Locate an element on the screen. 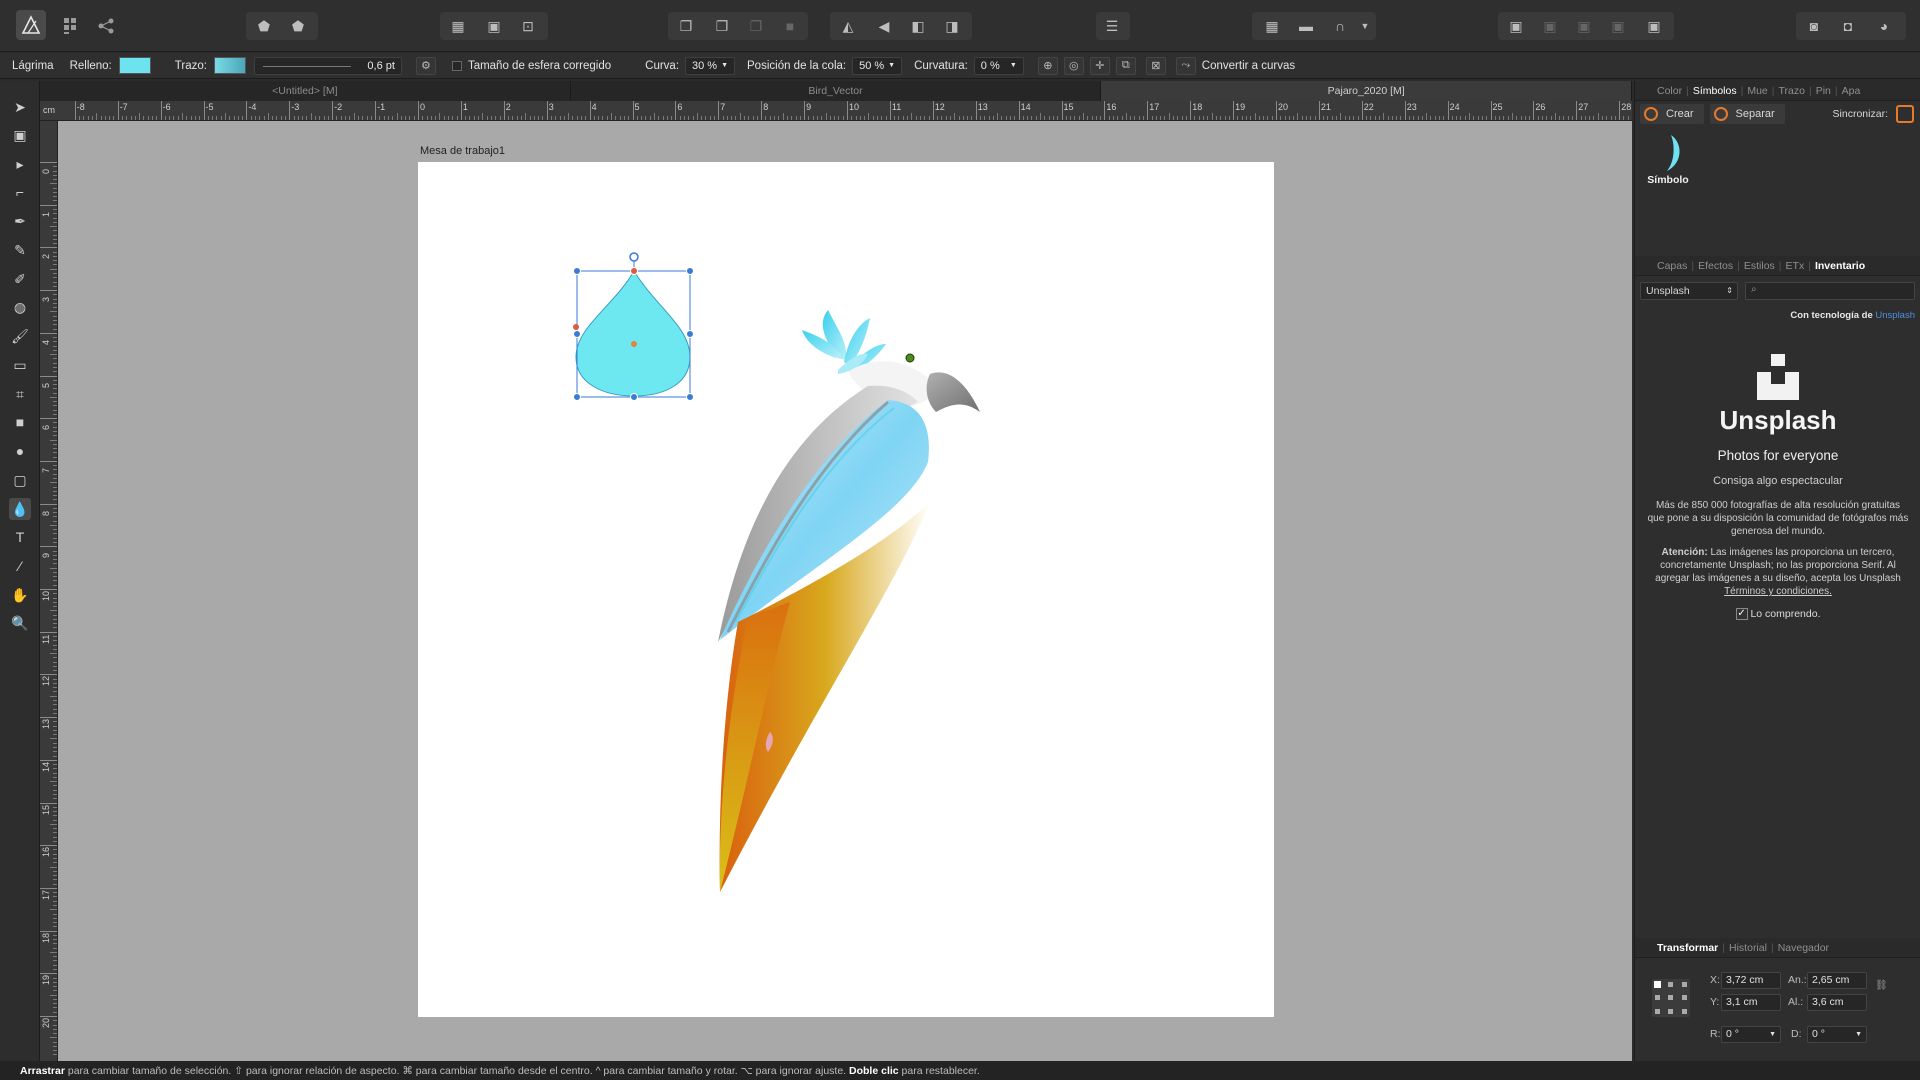 Image resolution: width=1920 pixels, height=1080 pixels. tab-styles: Estilos is located at coordinates (1759, 266).